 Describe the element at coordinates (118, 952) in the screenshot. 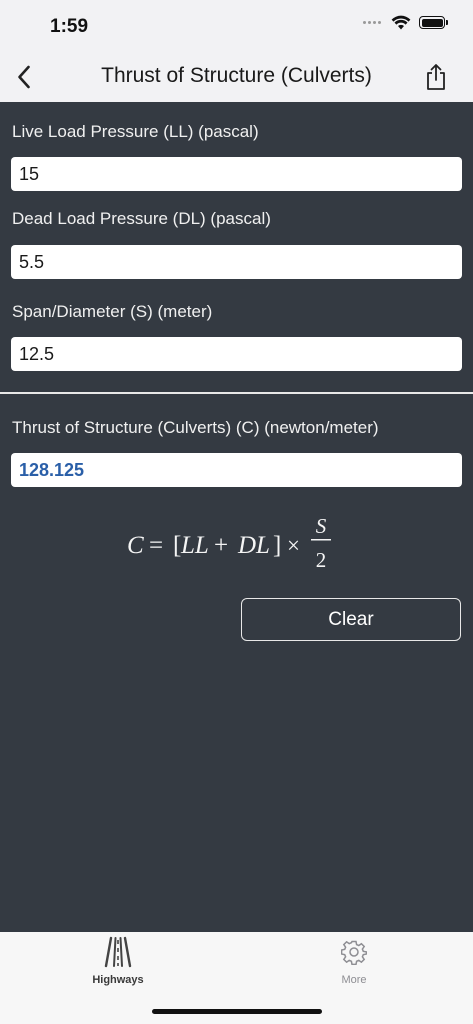

I see `highway-icon` at that location.